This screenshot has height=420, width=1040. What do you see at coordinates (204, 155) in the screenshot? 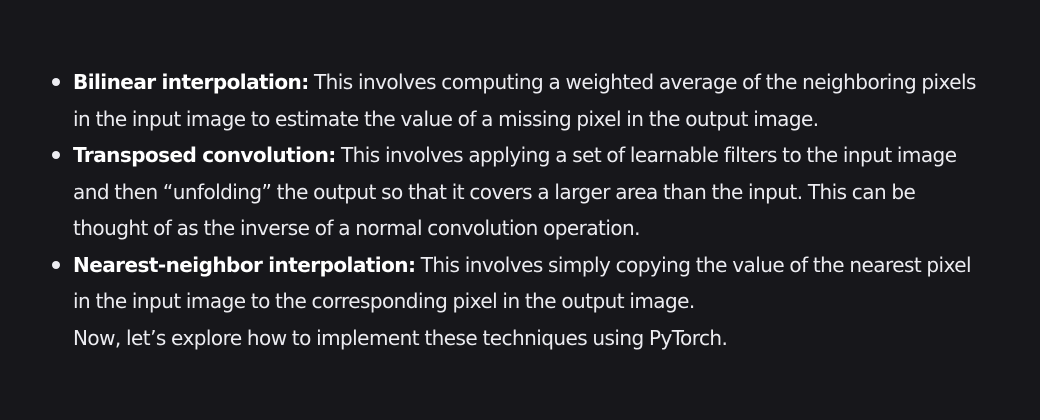
I see `item-term: Transposed convolution:` at bounding box center [204, 155].